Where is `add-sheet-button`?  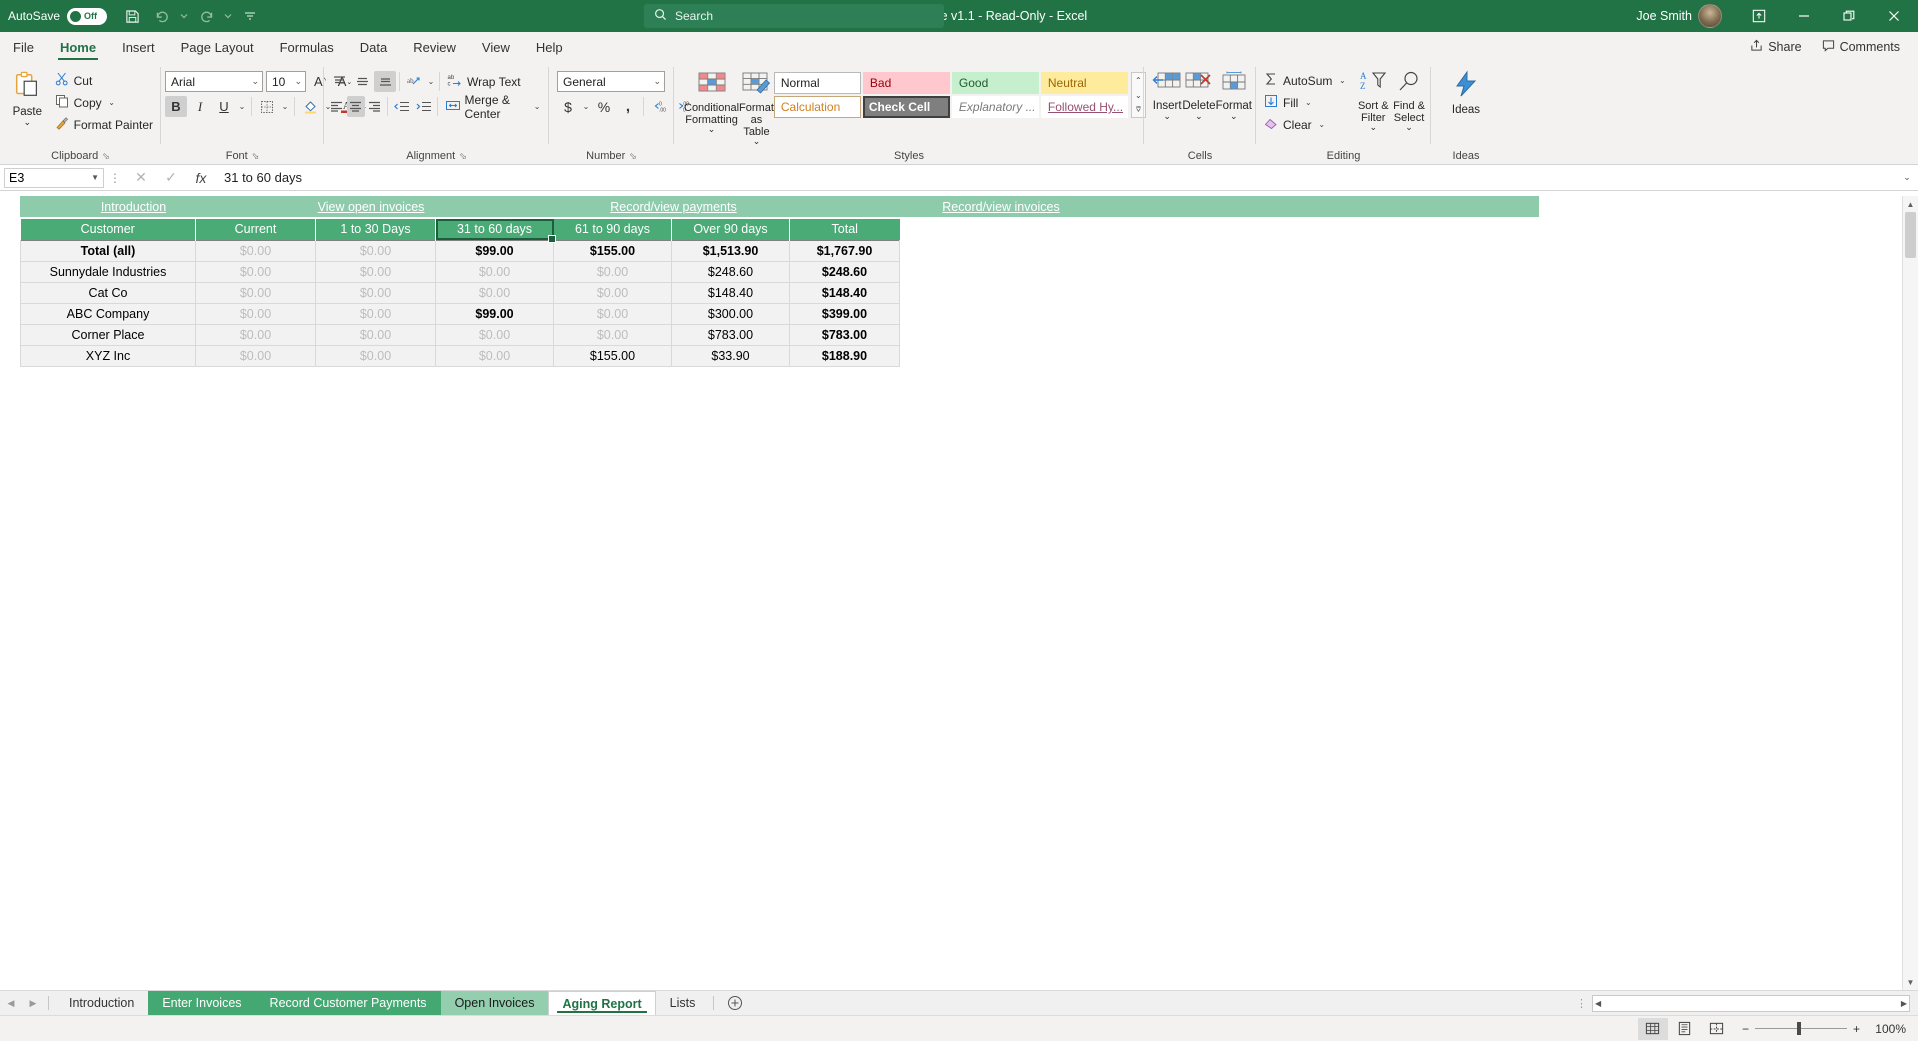 add-sheet-button is located at coordinates (735, 1003).